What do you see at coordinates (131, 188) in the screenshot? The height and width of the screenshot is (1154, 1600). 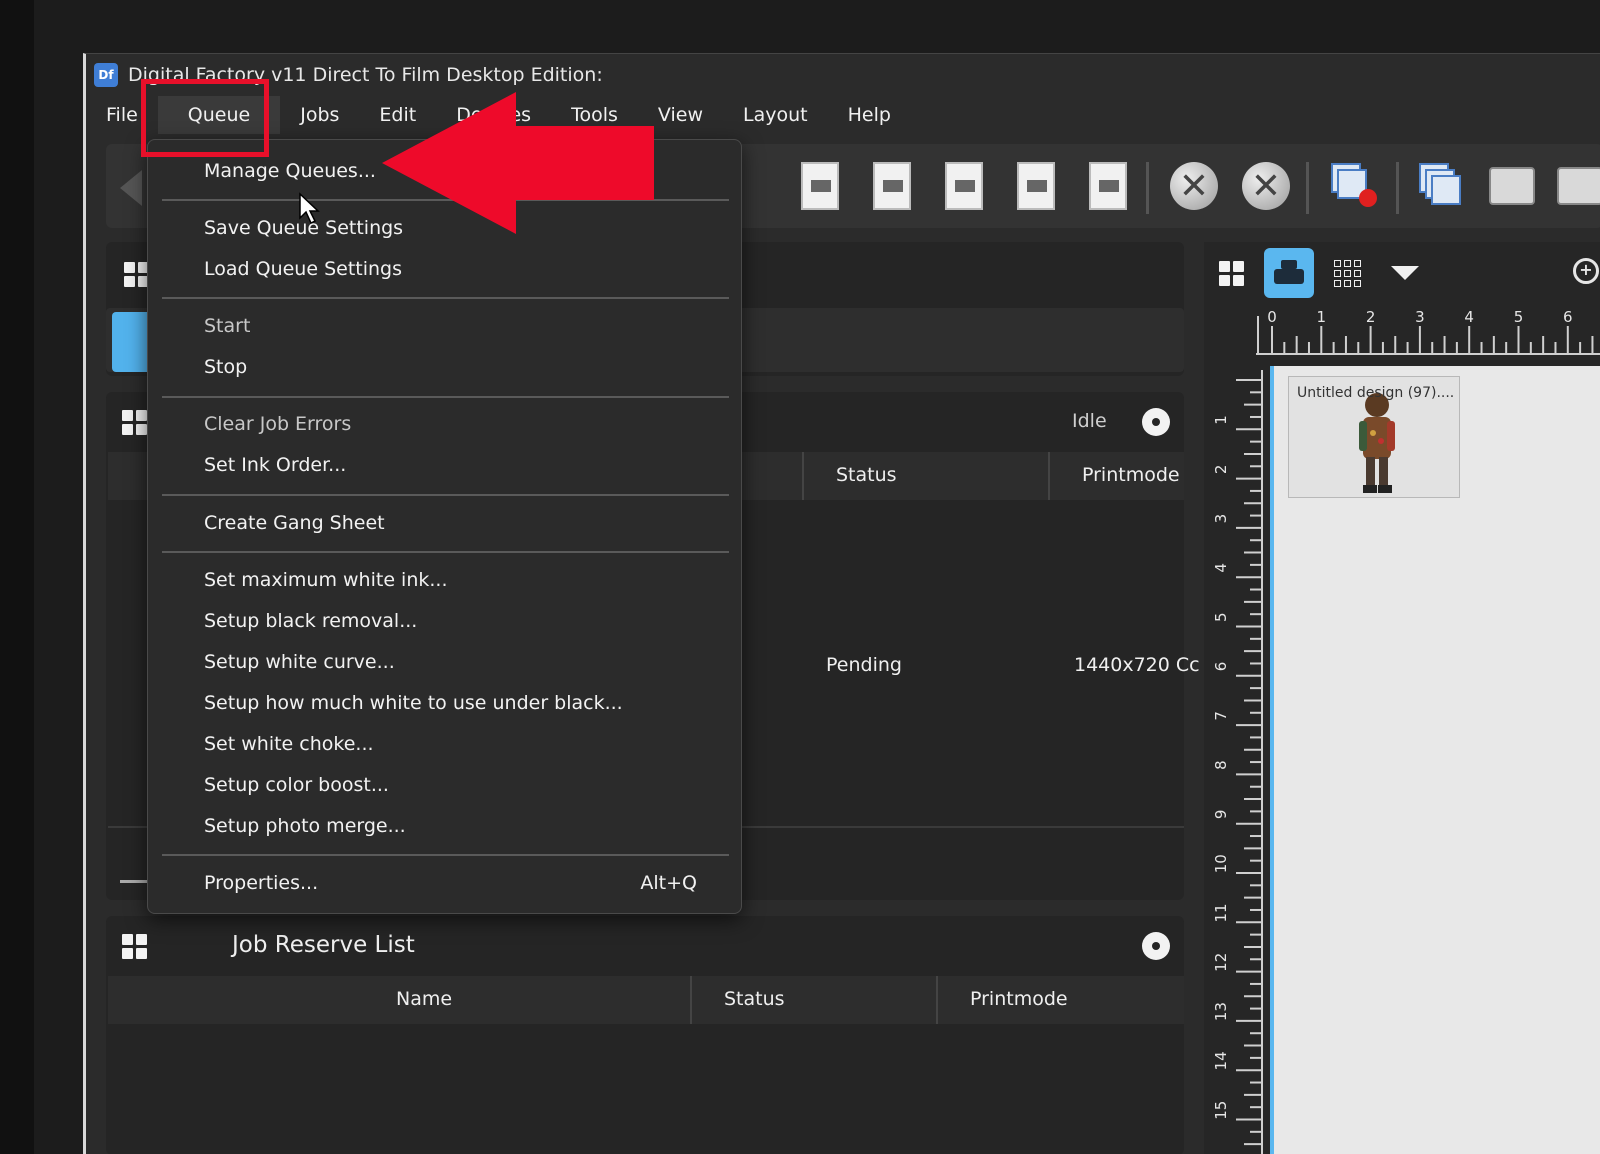 I see `toolbar-scroll-left-icon` at bounding box center [131, 188].